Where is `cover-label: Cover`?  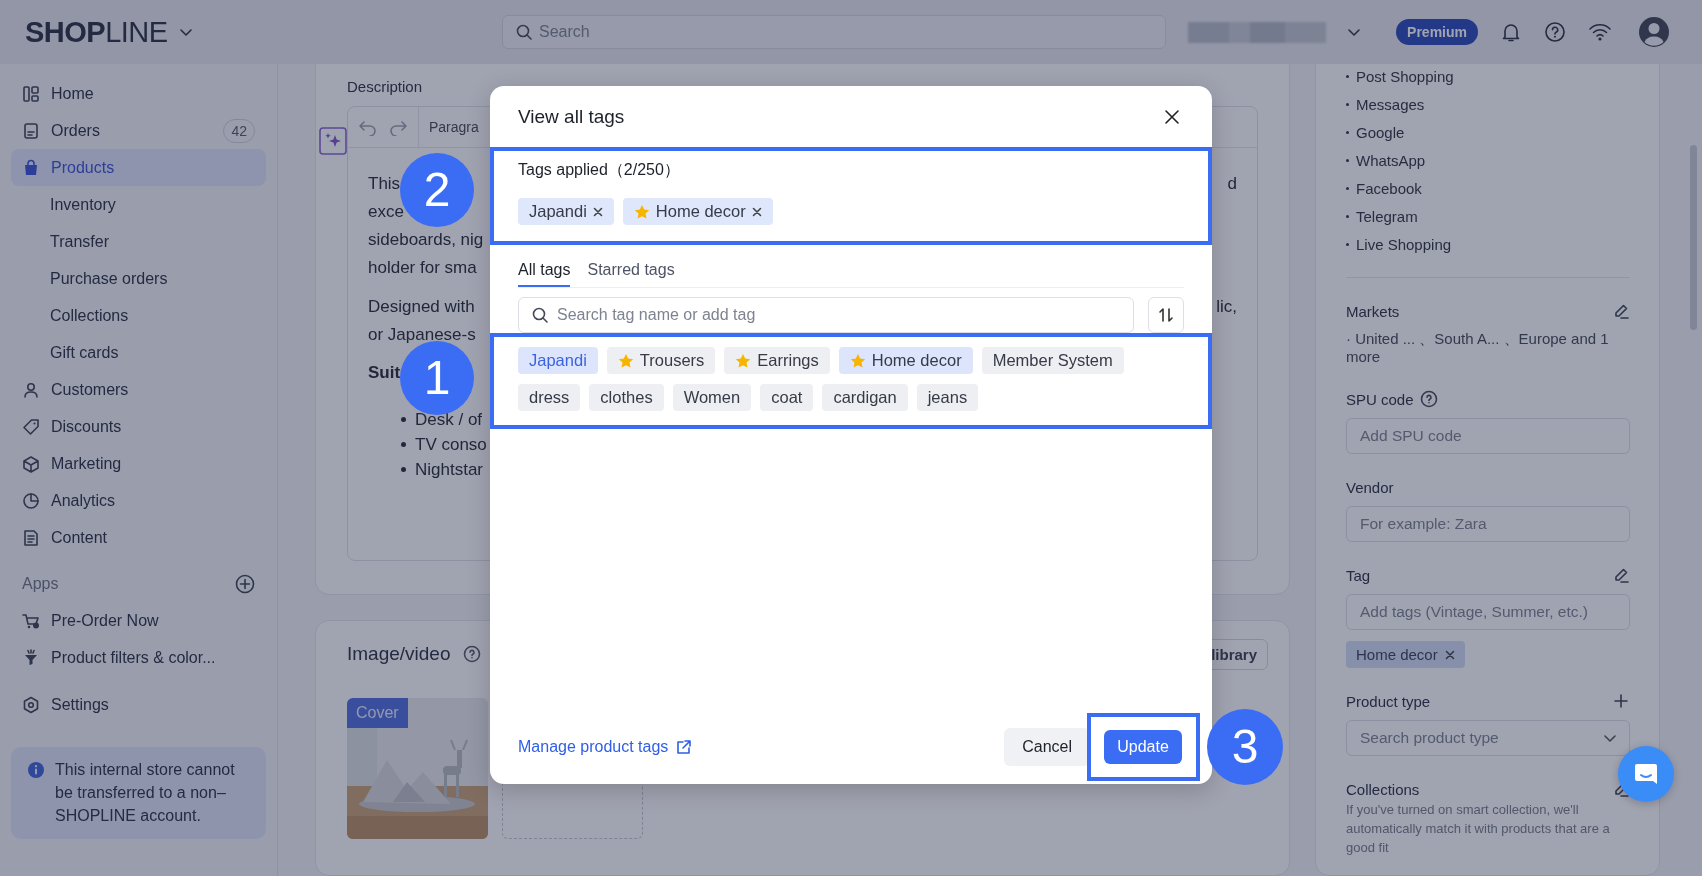
cover-label: Cover is located at coordinates (377, 713).